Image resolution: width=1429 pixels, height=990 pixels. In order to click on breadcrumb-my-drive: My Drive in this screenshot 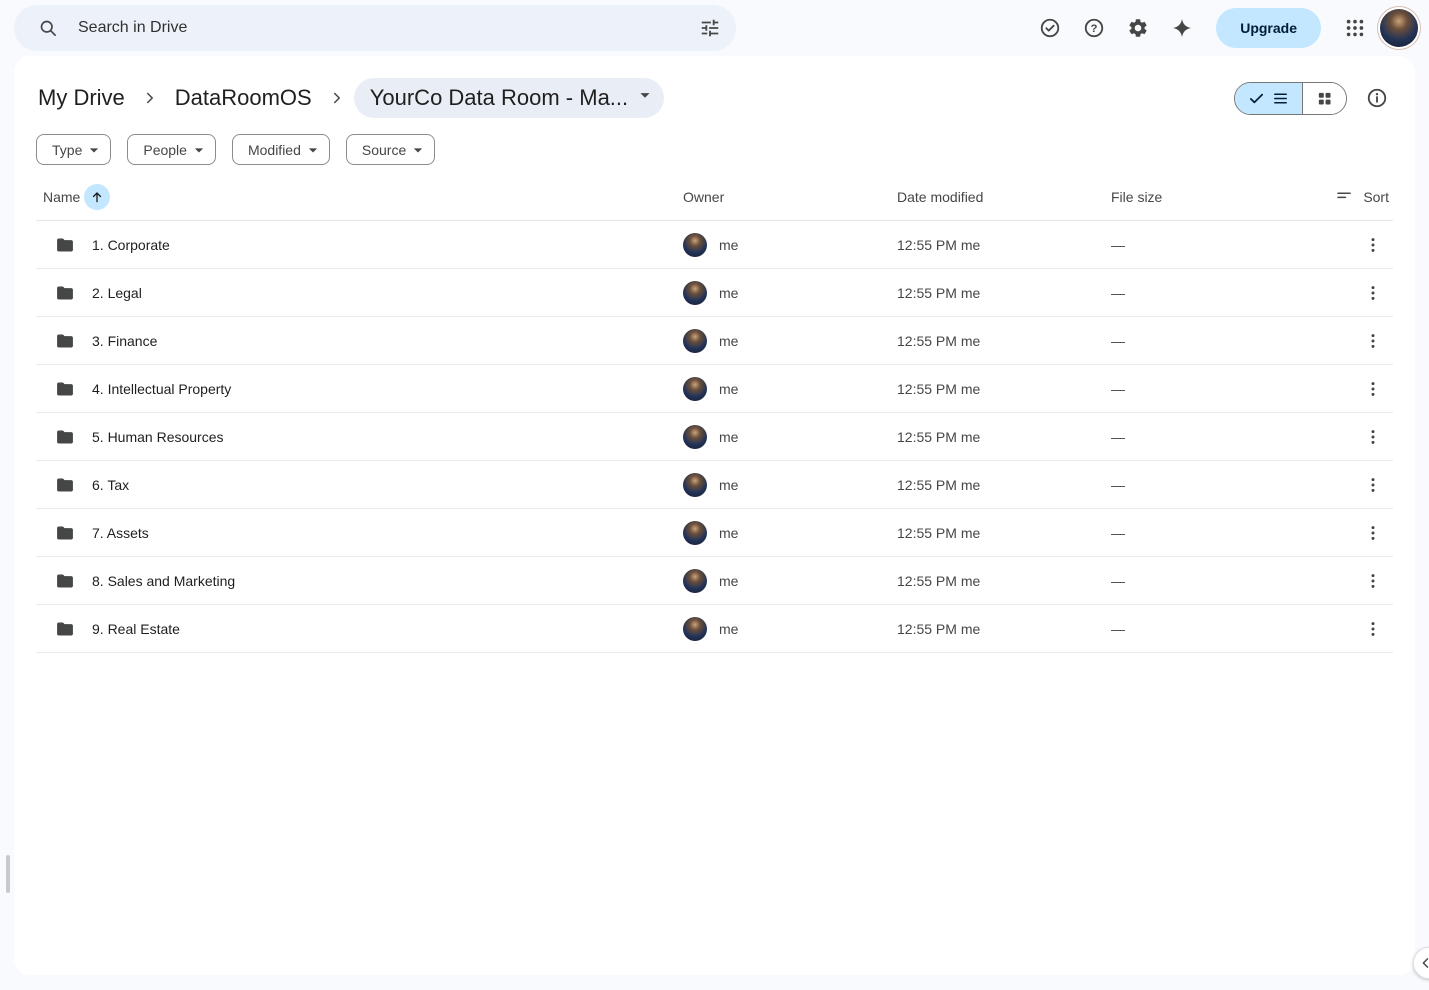, I will do `click(81, 98)`.